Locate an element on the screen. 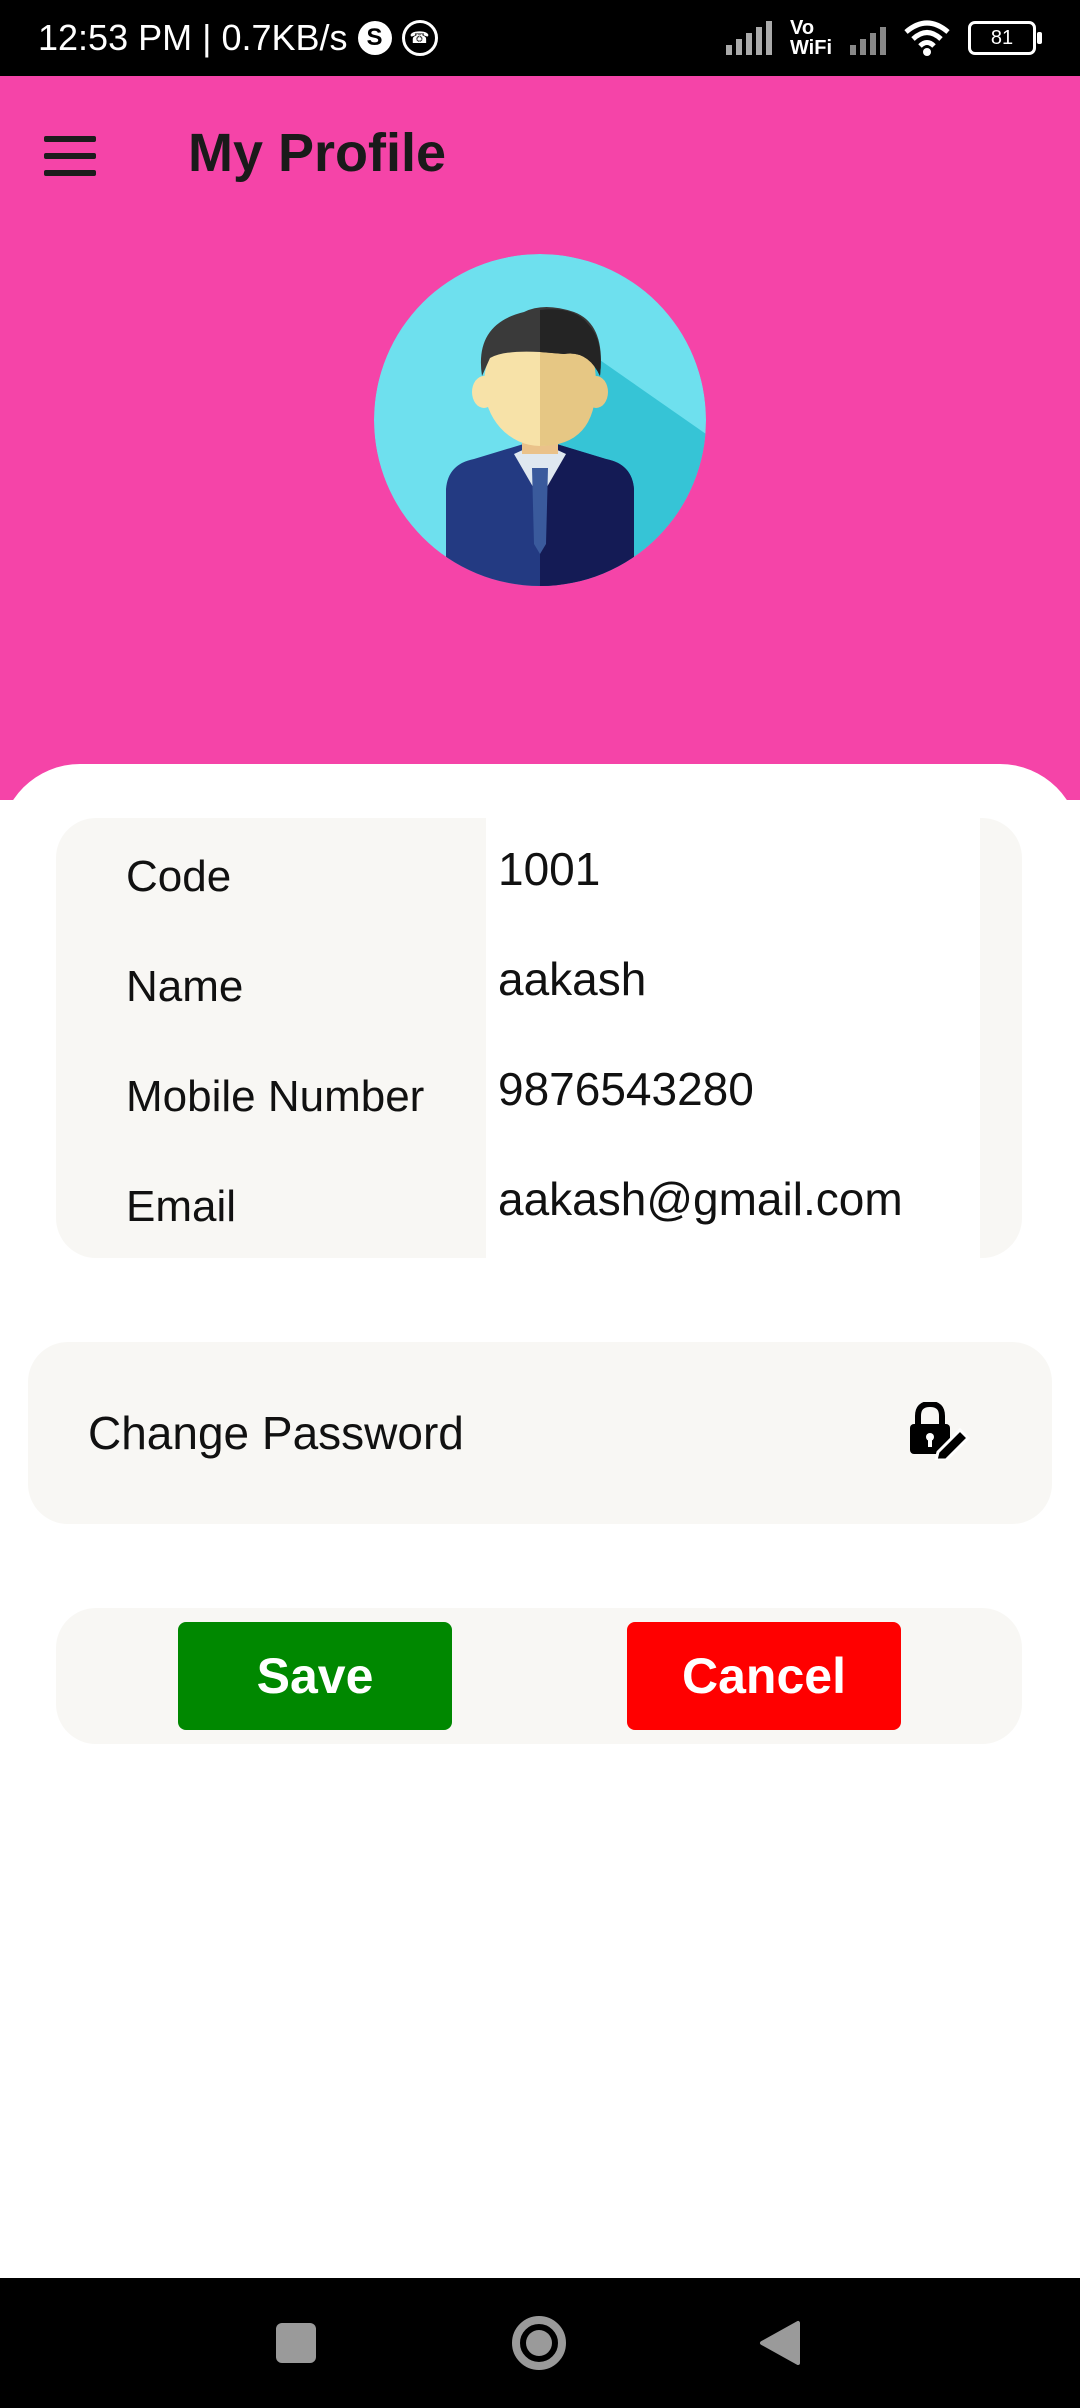  status-right: Vo WiFi 81 is located at coordinates (883, 38).